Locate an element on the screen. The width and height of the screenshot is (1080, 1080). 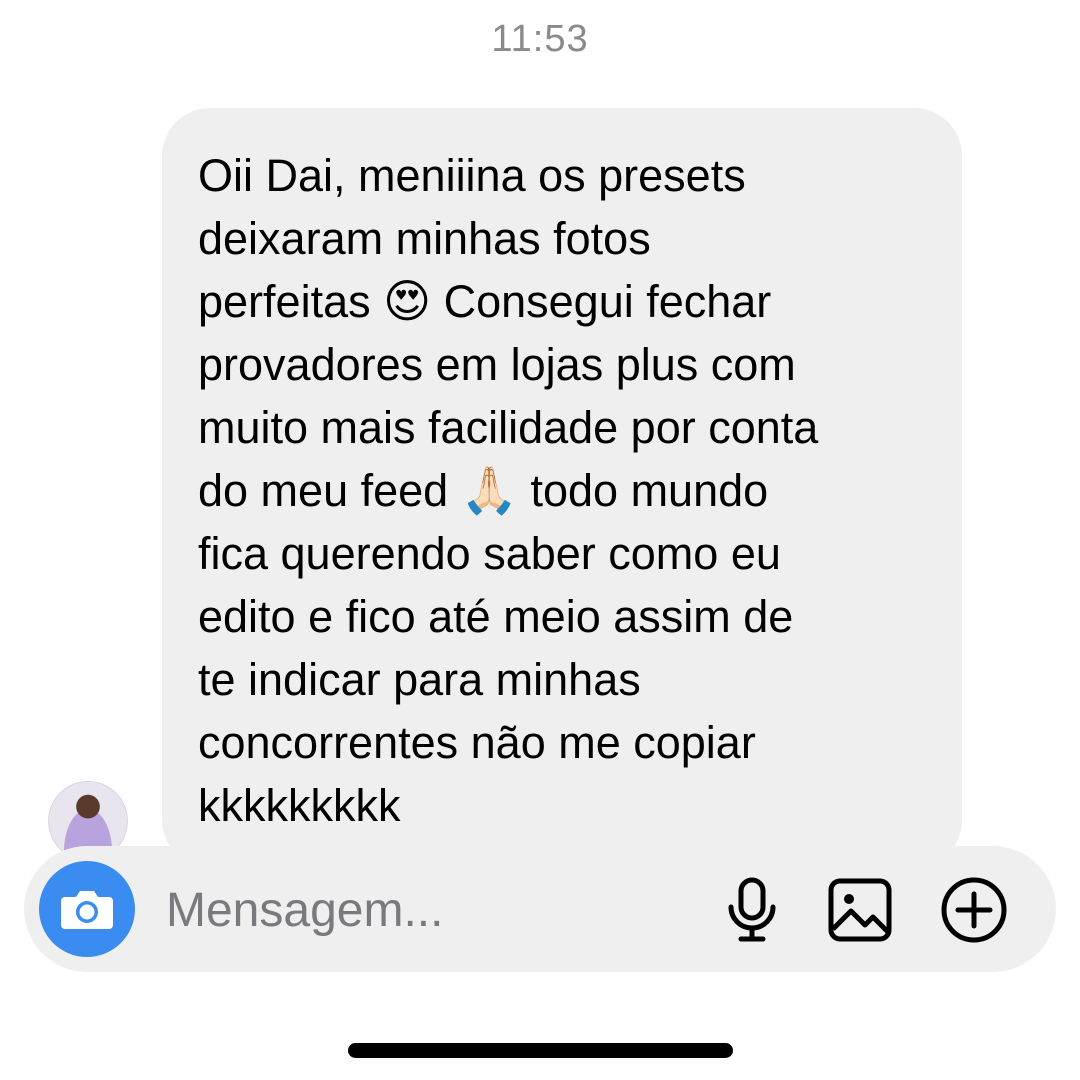
message-line: te indicar para minhas is located at coordinates (419, 679).